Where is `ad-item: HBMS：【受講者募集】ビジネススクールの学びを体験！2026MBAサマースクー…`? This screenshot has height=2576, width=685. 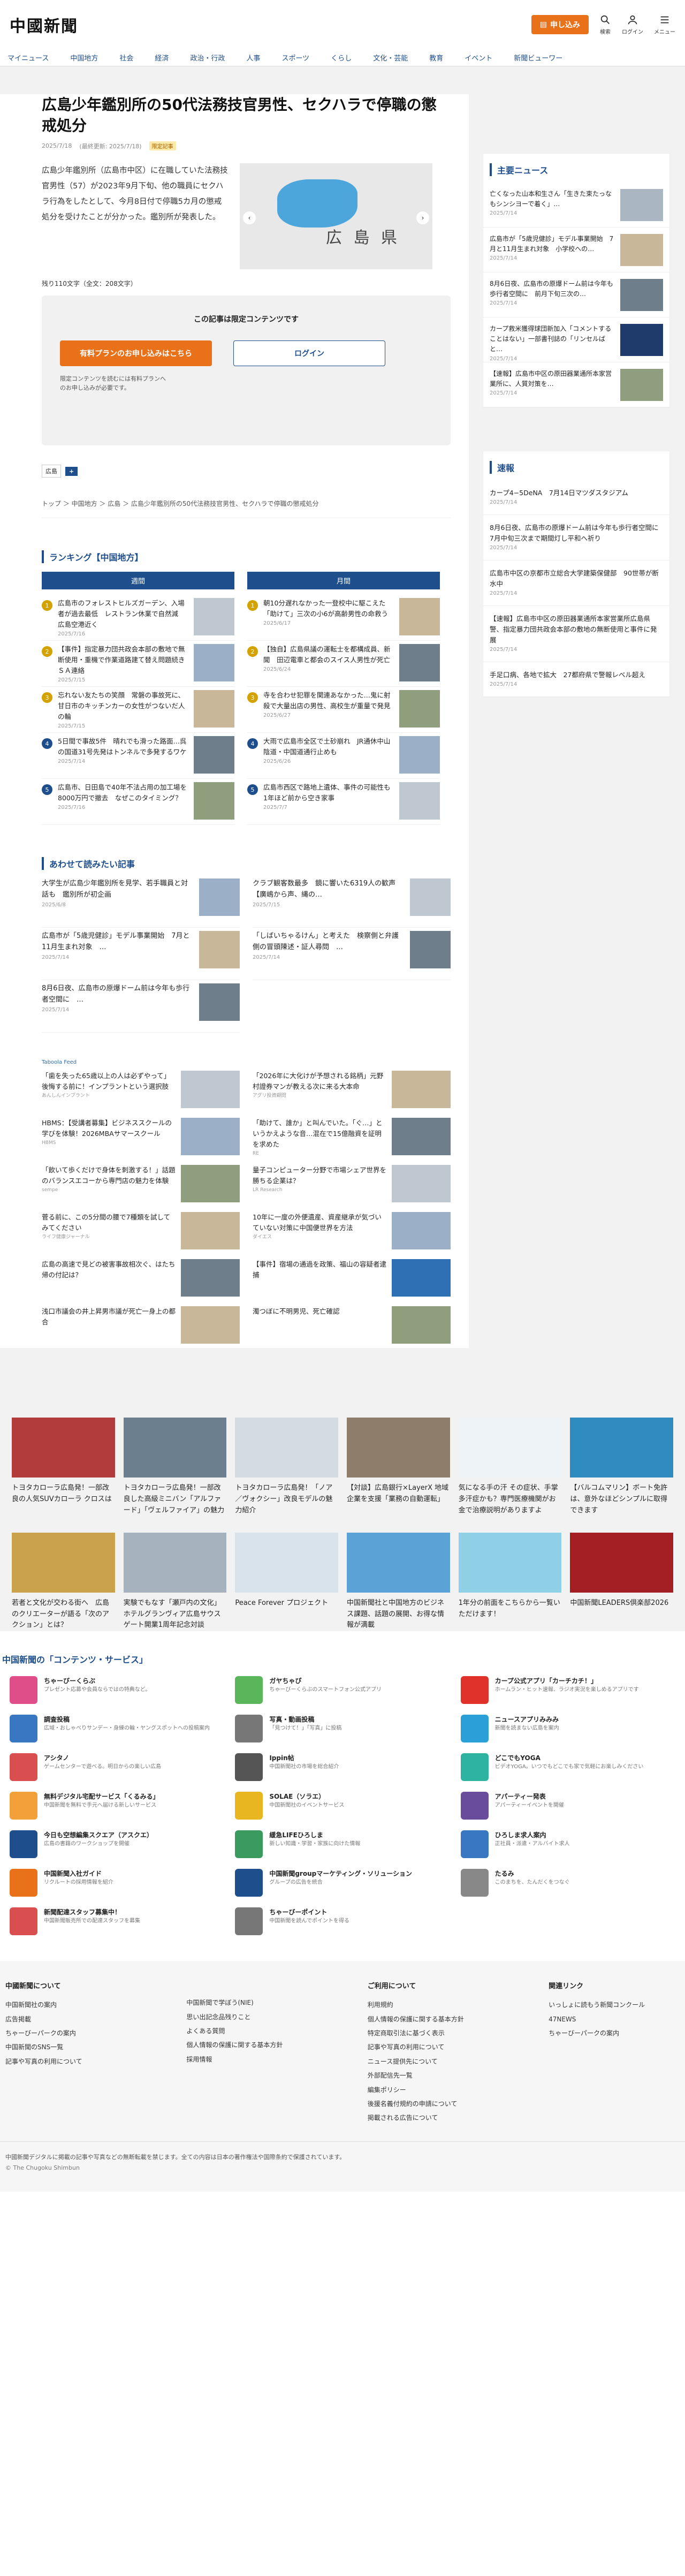
ad-item: HBMS：【受講者募集】ビジネススクールの学びを体験！2026MBAサマースクー… is located at coordinates (141, 1139).